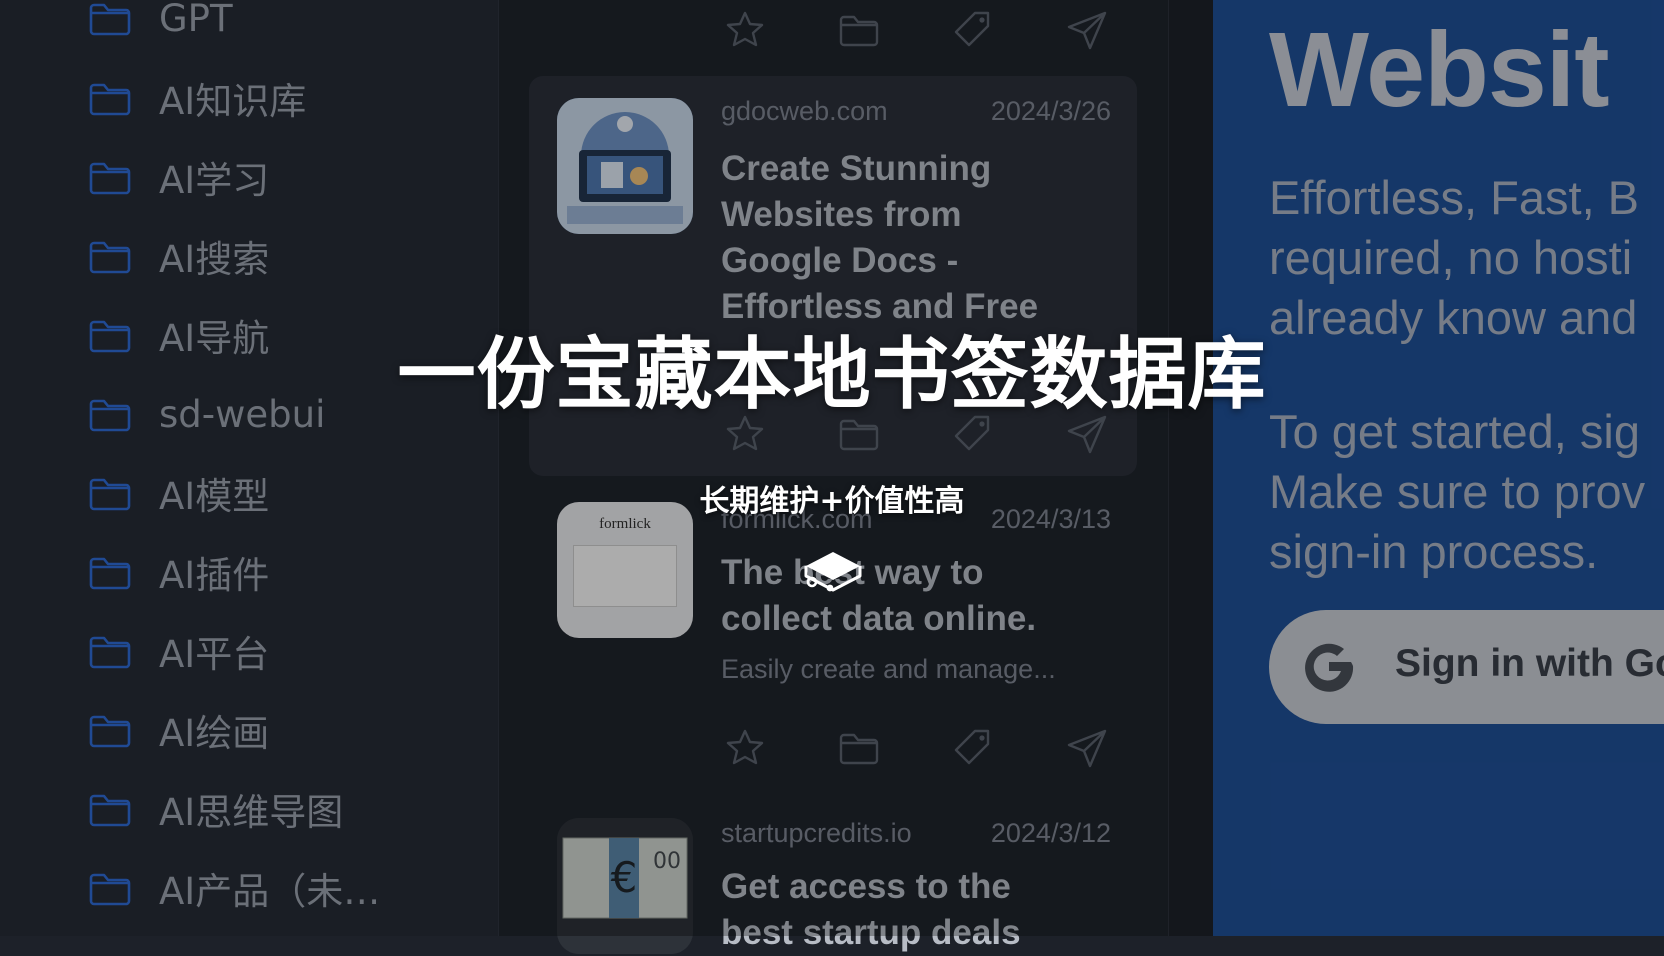  What do you see at coordinates (833, 572) in the screenshot?
I see `app-logo-icon` at bounding box center [833, 572].